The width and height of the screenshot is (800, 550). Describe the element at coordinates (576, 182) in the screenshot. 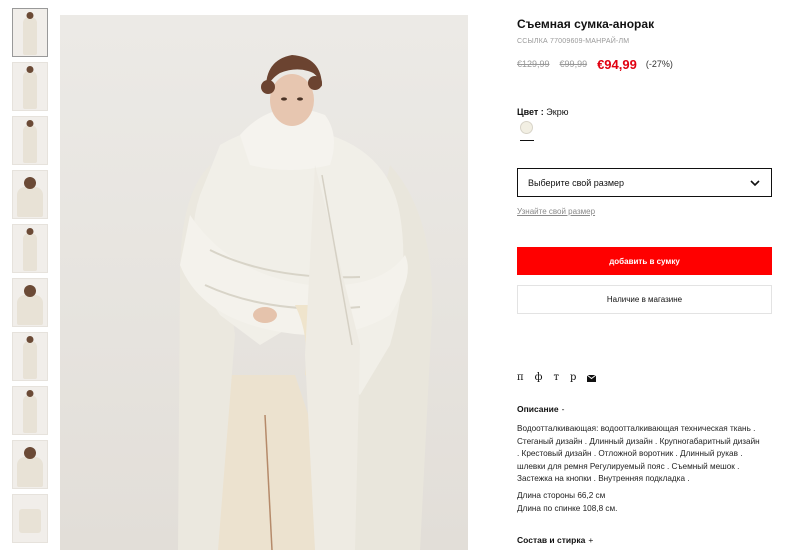

I see `size-select-placeholder: Выберите свой размер` at that location.